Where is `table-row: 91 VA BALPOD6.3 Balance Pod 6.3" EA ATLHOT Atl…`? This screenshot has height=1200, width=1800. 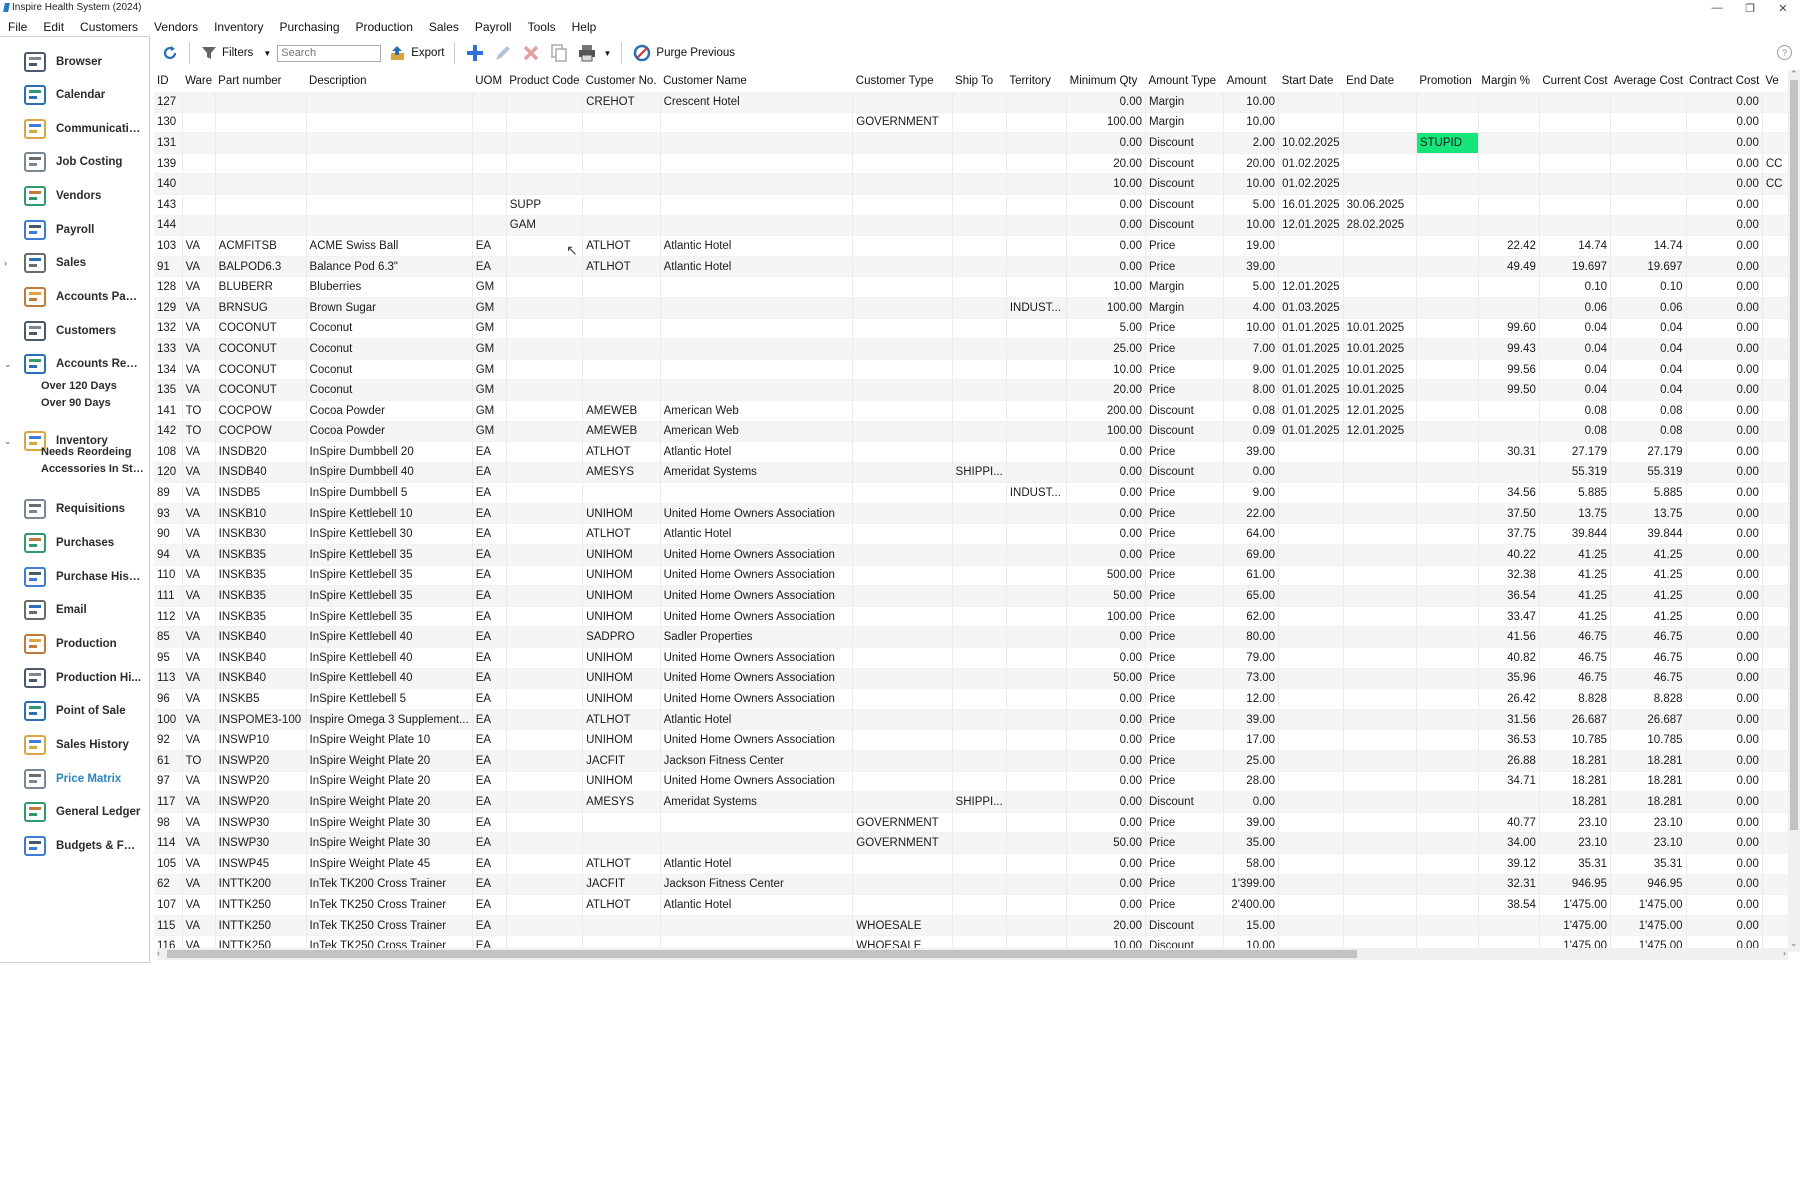
table-row: 91 VA BALPOD6.3 Balance Pod 6.3" EA ATLHOT Atl… is located at coordinates (971, 267).